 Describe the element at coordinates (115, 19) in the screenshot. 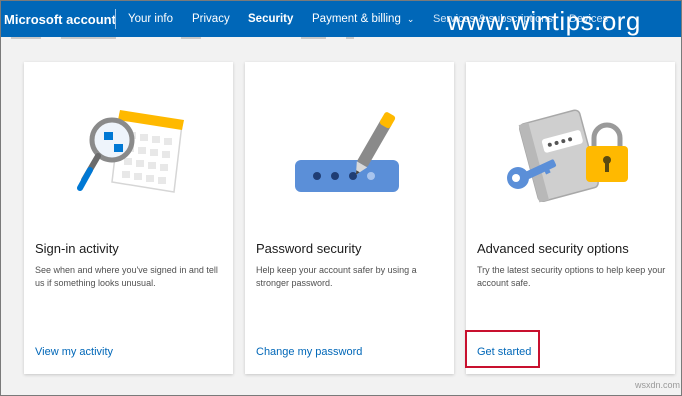

I see `nav-divider` at that location.